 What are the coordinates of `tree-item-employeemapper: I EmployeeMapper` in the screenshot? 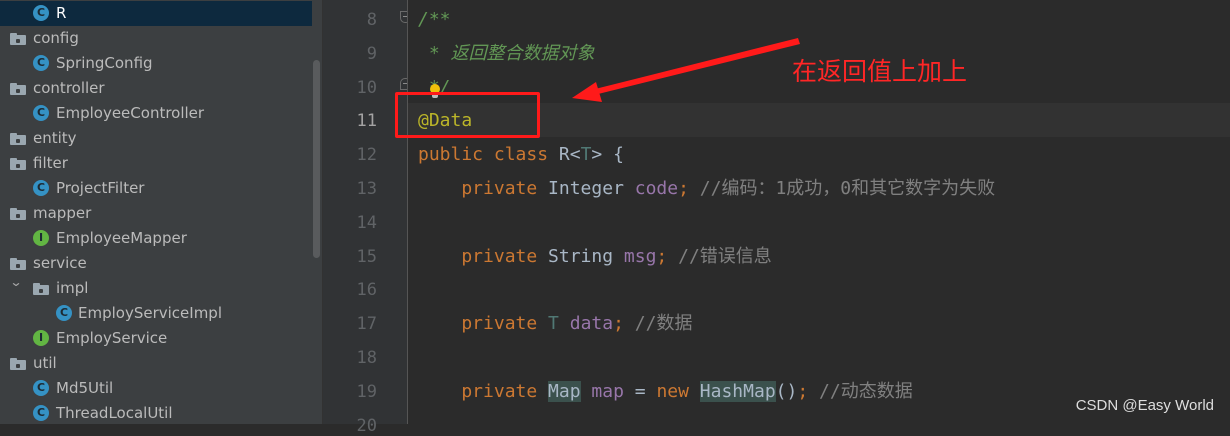 It's located at (156, 238).